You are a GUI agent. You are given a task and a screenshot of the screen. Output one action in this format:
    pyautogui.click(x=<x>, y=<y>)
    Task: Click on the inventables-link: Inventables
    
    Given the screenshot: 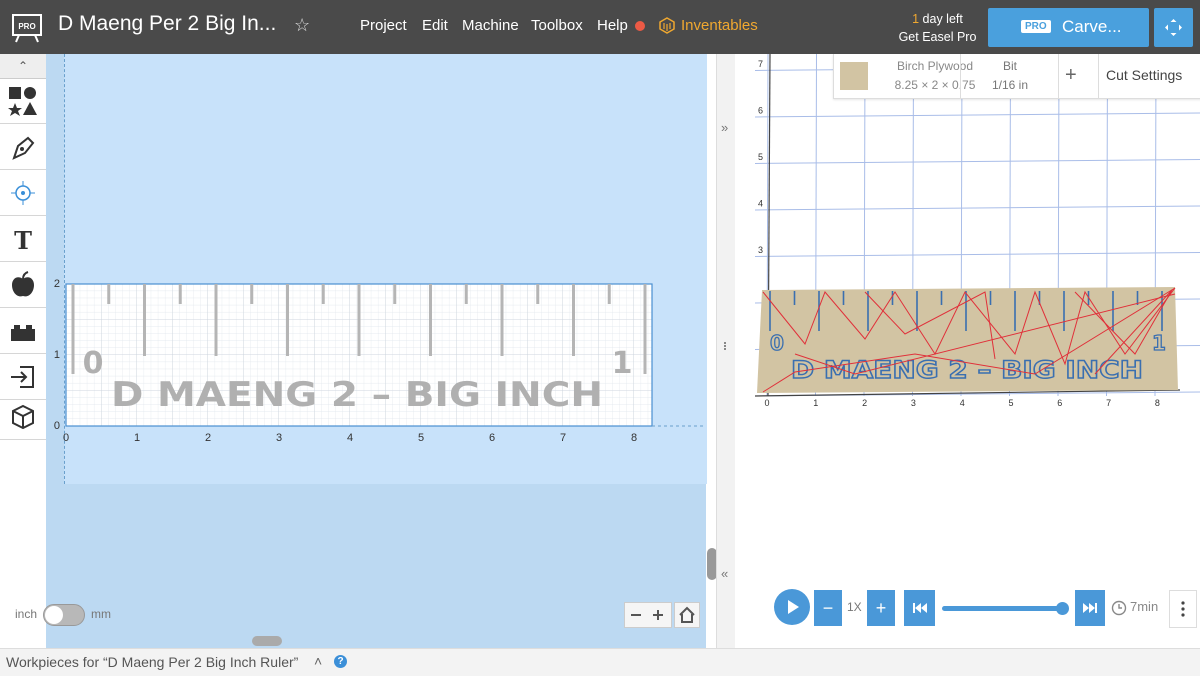 What is the action you would take?
    pyautogui.click(x=719, y=25)
    